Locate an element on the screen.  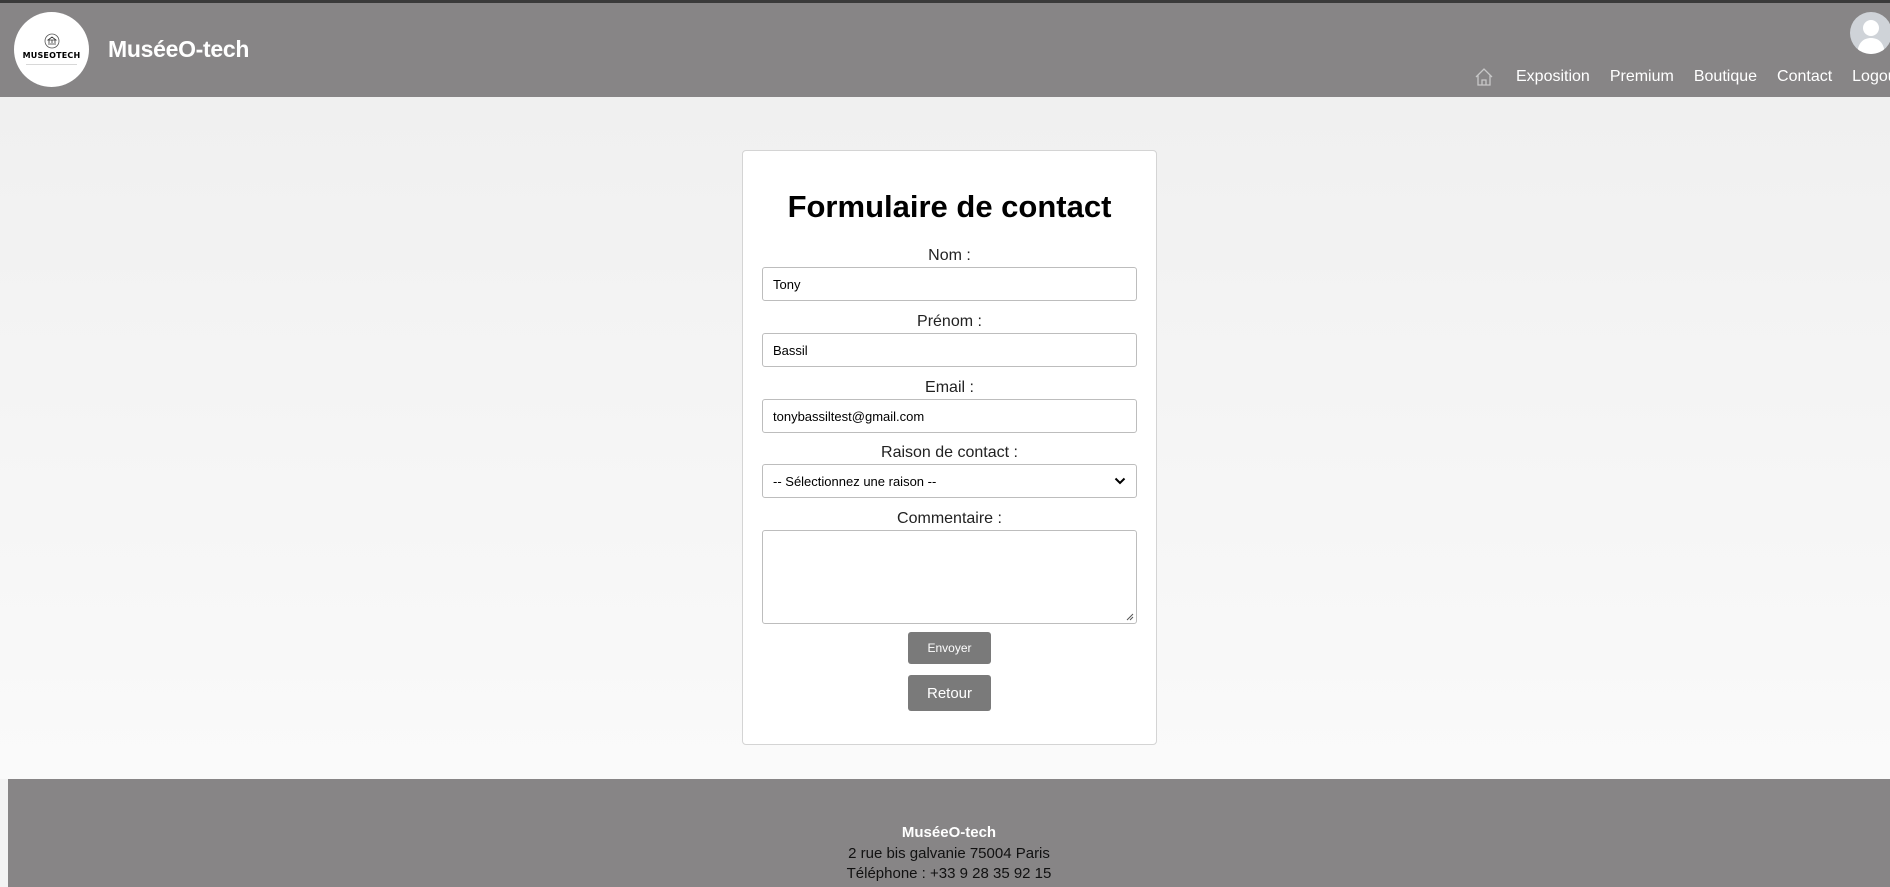
email-input is located at coordinates (949, 416).